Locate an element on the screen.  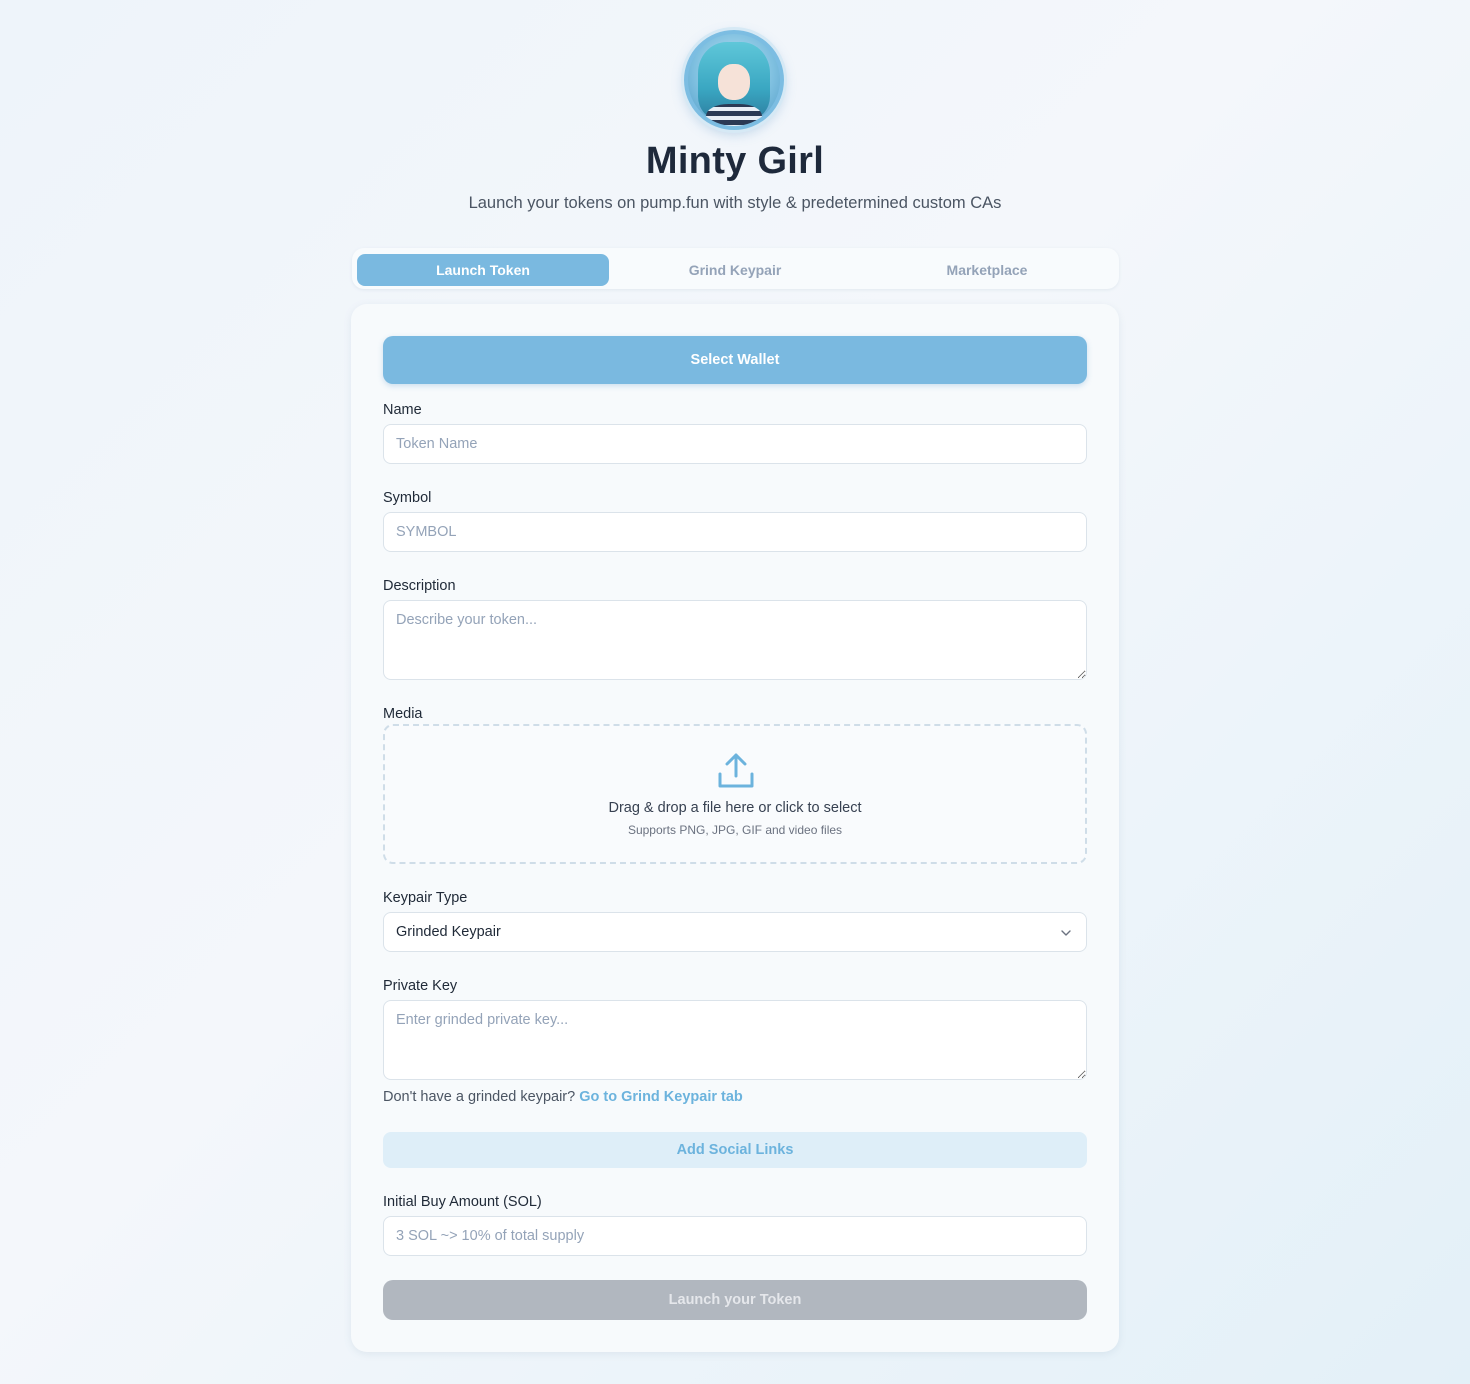
symbol-label: Symbol is located at coordinates (407, 498).